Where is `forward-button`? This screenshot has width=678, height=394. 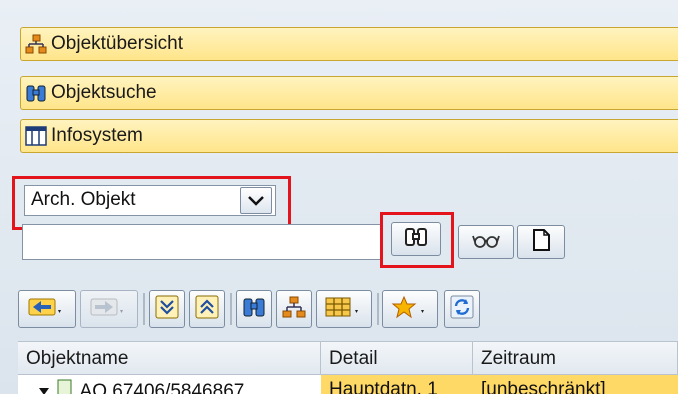
forward-button is located at coordinates (109, 309).